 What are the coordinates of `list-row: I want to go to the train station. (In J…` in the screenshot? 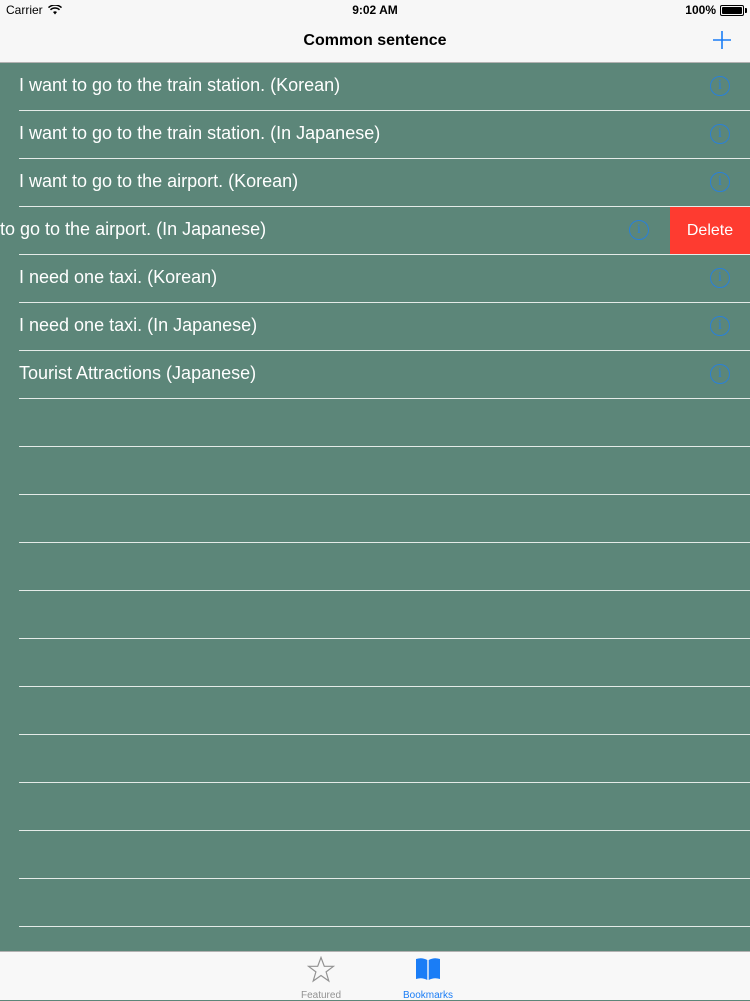 It's located at (375, 135).